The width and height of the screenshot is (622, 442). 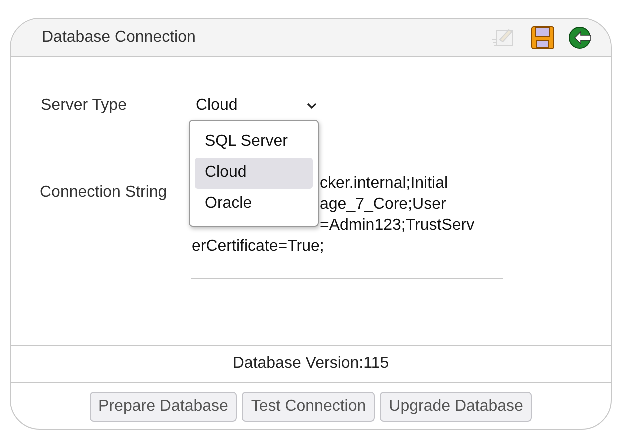 I want to click on connection-string-text: age_7_Core;User, so click(x=383, y=204).